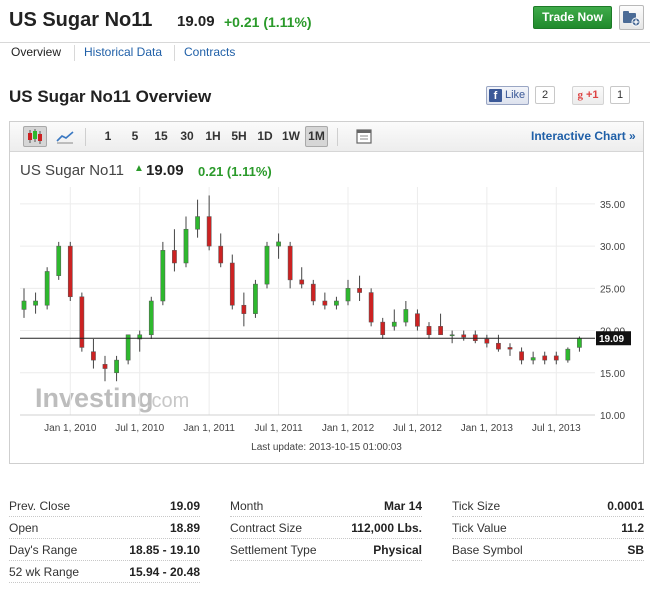 The image size is (650, 589). What do you see at coordinates (507, 95) in the screenshot?
I see `facebook-like-button: f Like` at bounding box center [507, 95].